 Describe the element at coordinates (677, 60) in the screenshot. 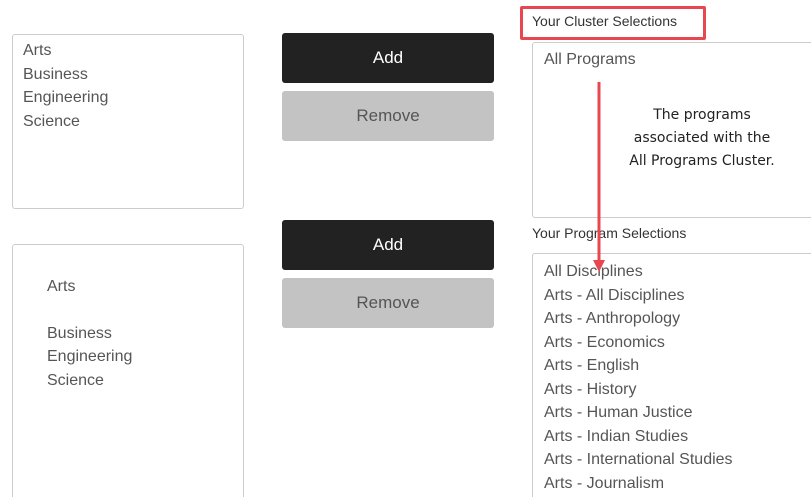

I see `selected-cluster-option: All Programs` at that location.